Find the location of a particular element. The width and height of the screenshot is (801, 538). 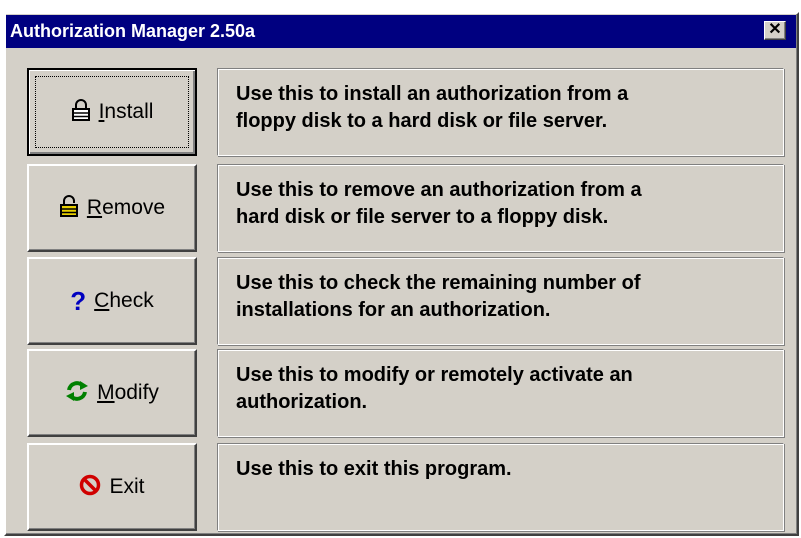

exit-button: Exit is located at coordinates (112, 487).